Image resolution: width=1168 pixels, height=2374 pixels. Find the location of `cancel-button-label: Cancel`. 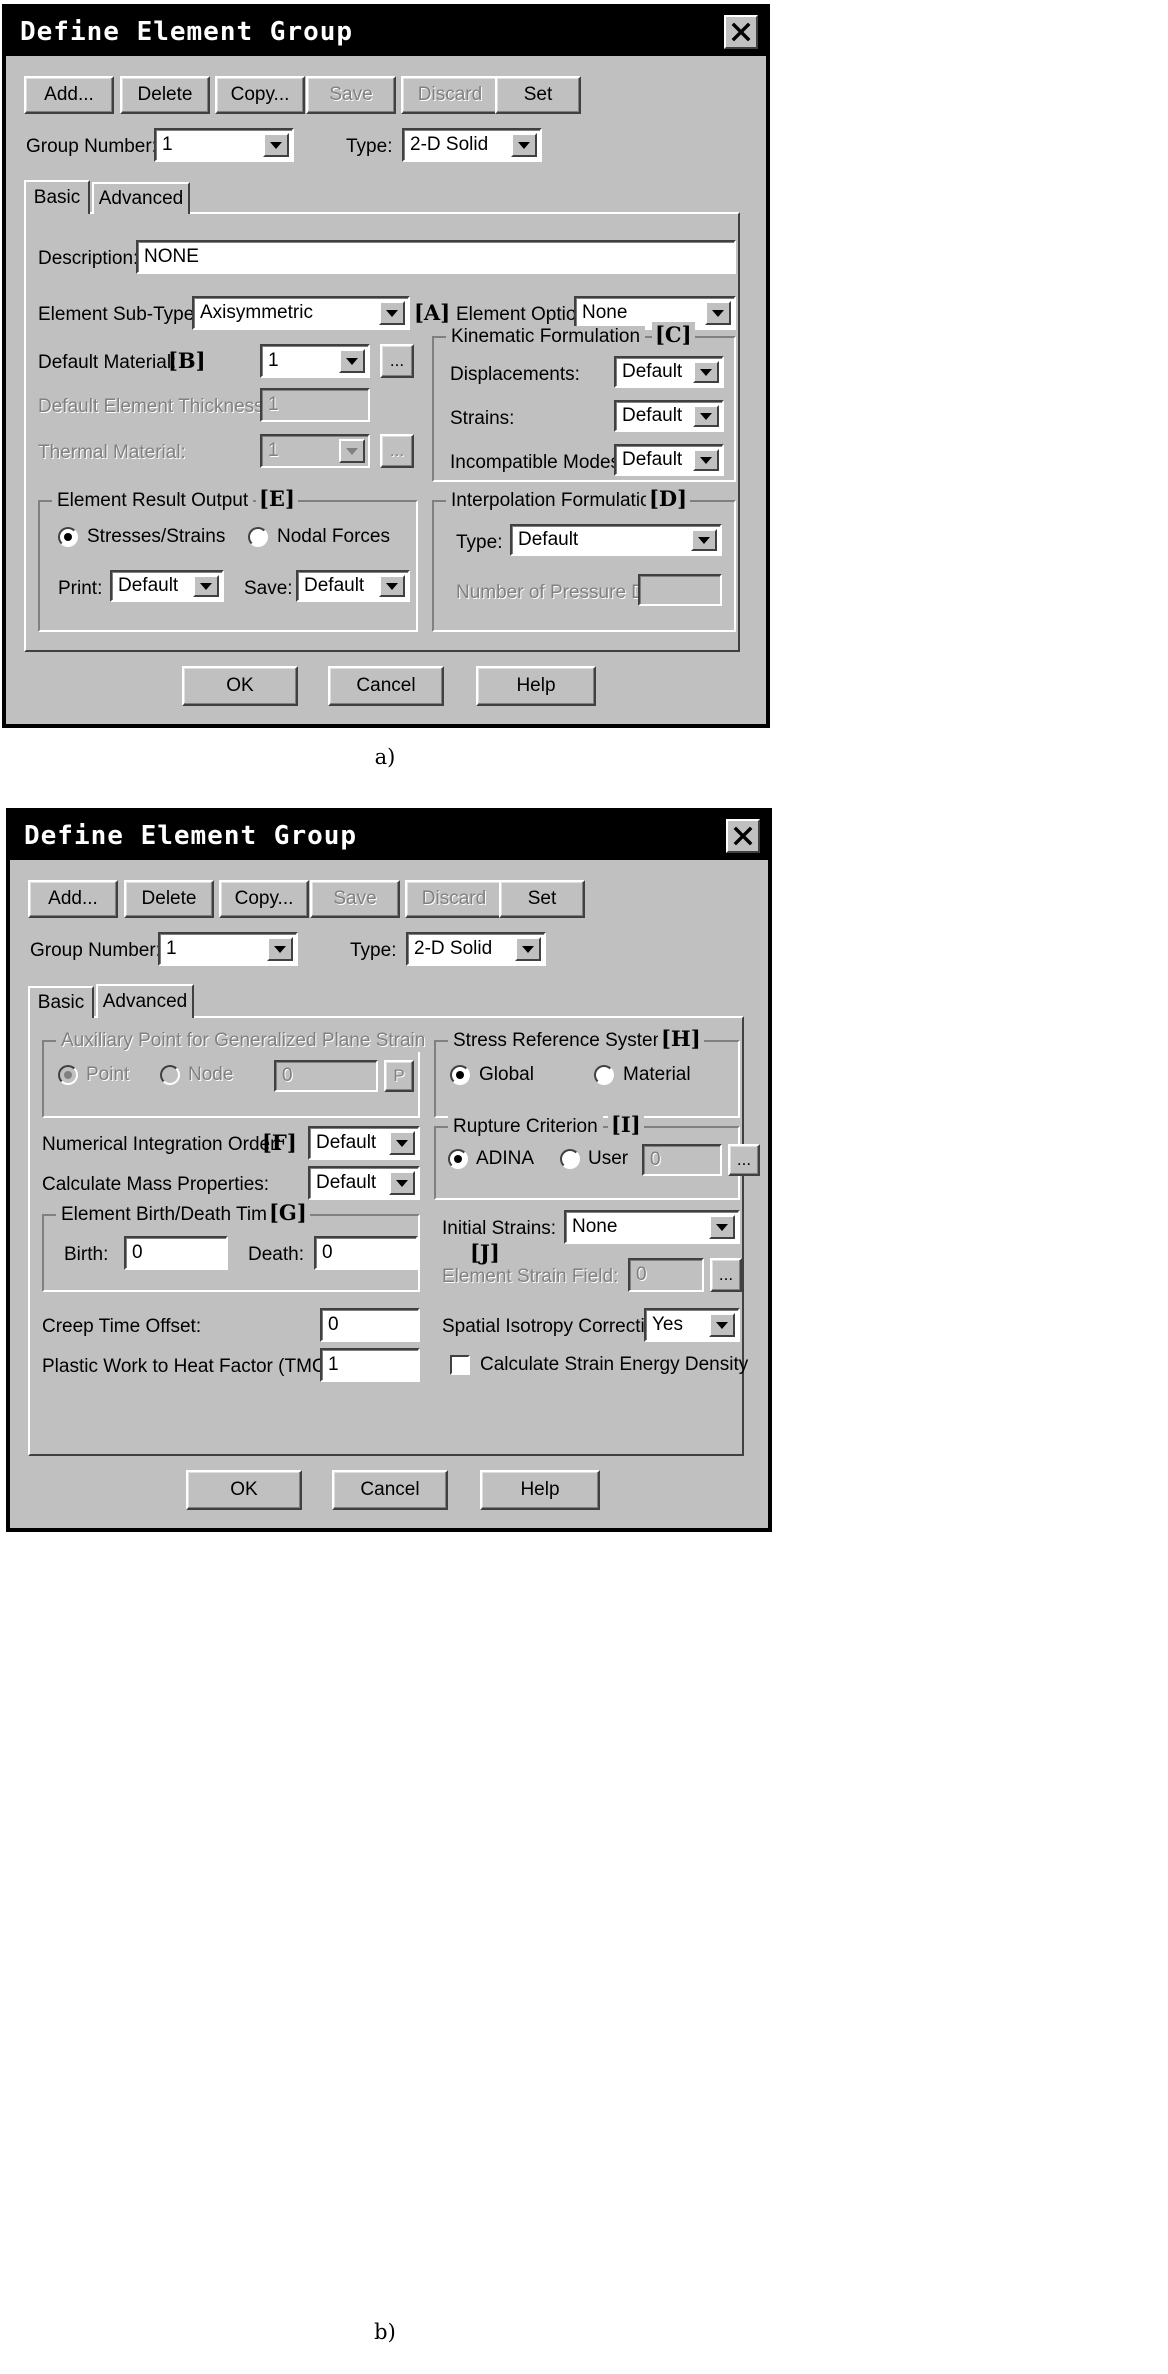

cancel-button-label: Cancel is located at coordinates (386, 685).